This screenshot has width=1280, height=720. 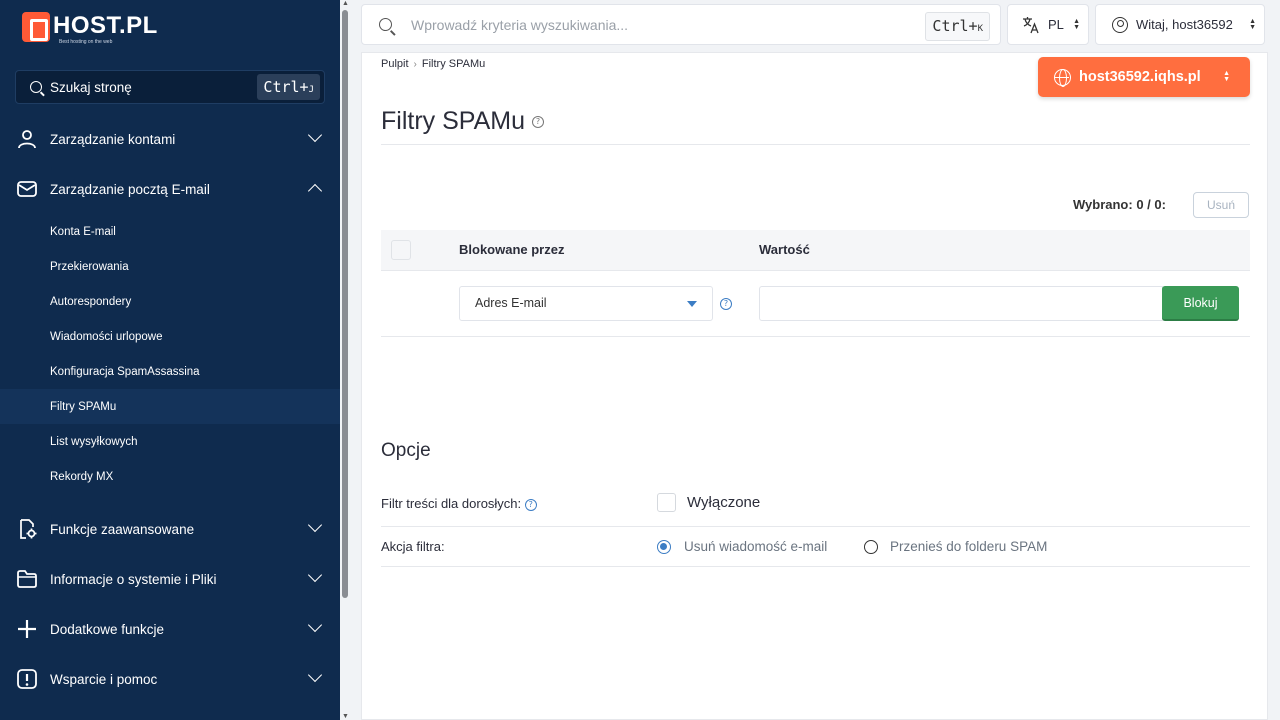 What do you see at coordinates (453, 121) in the screenshot?
I see `page-title: Filtry SPAMu` at bounding box center [453, 121].